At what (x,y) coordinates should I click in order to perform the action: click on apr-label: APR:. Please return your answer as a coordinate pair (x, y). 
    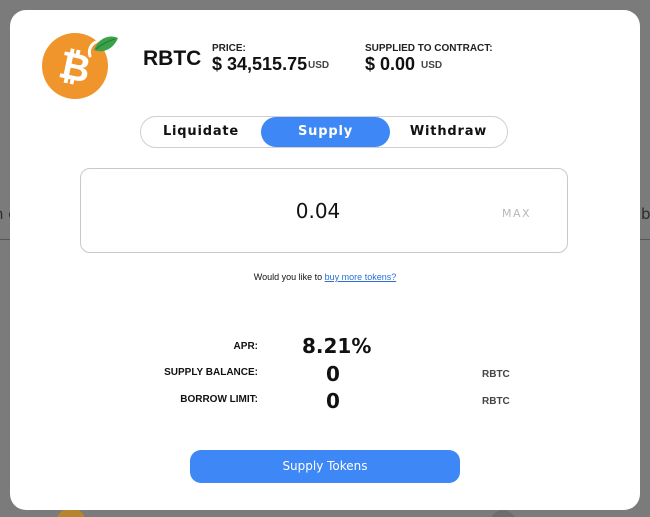
    Looking at the image, I should click on (245, 346).